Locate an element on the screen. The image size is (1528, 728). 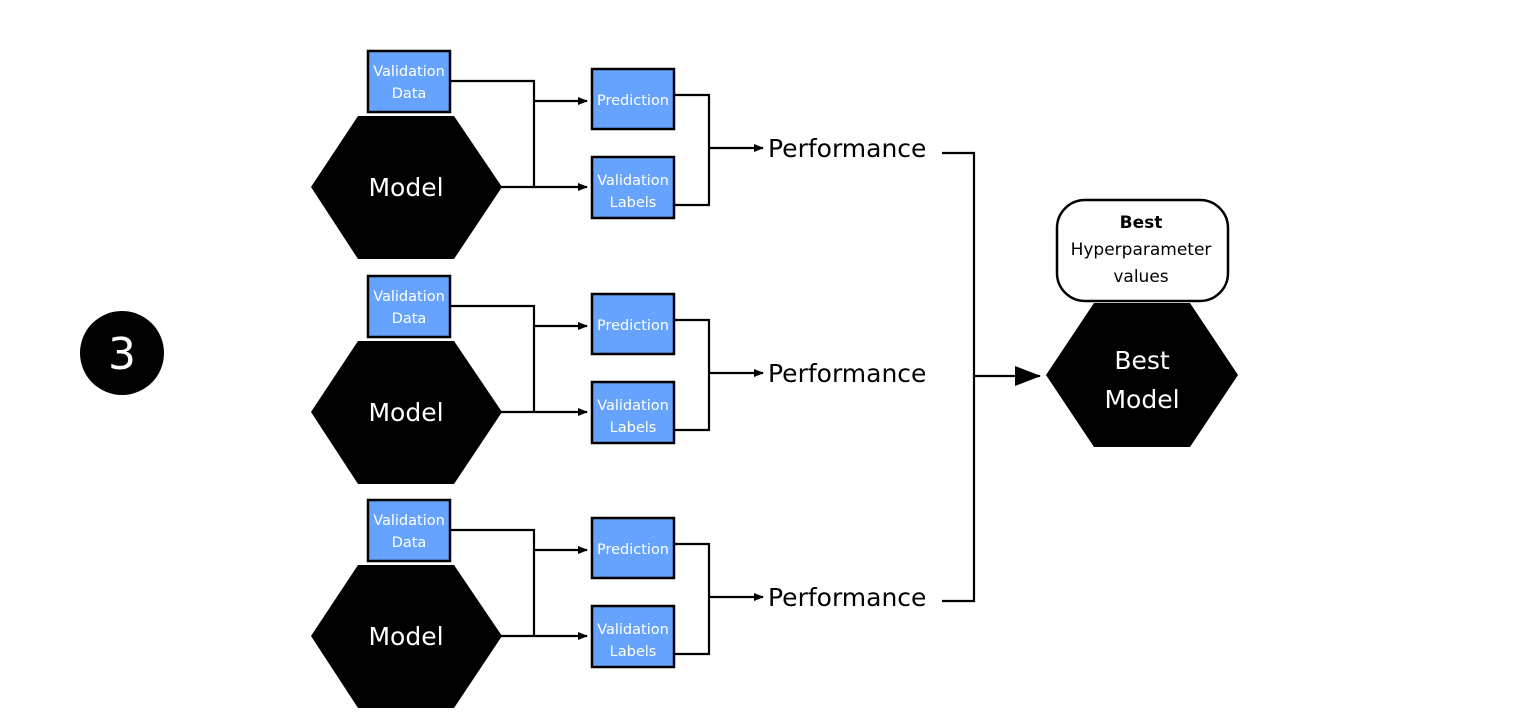
aggregation-connector is located at coordinates (991, 377).